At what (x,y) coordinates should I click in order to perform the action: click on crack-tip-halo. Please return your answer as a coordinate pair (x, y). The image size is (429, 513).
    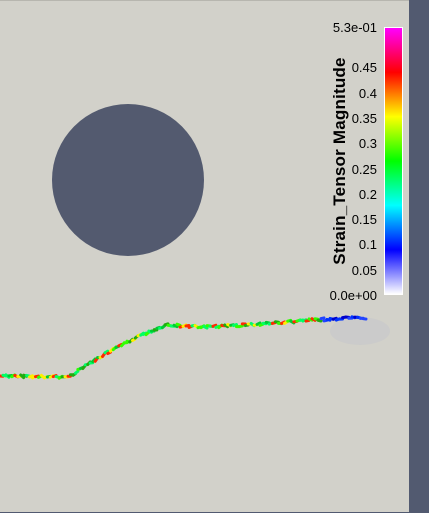
    Looking at the image, I should click on (360, 331).